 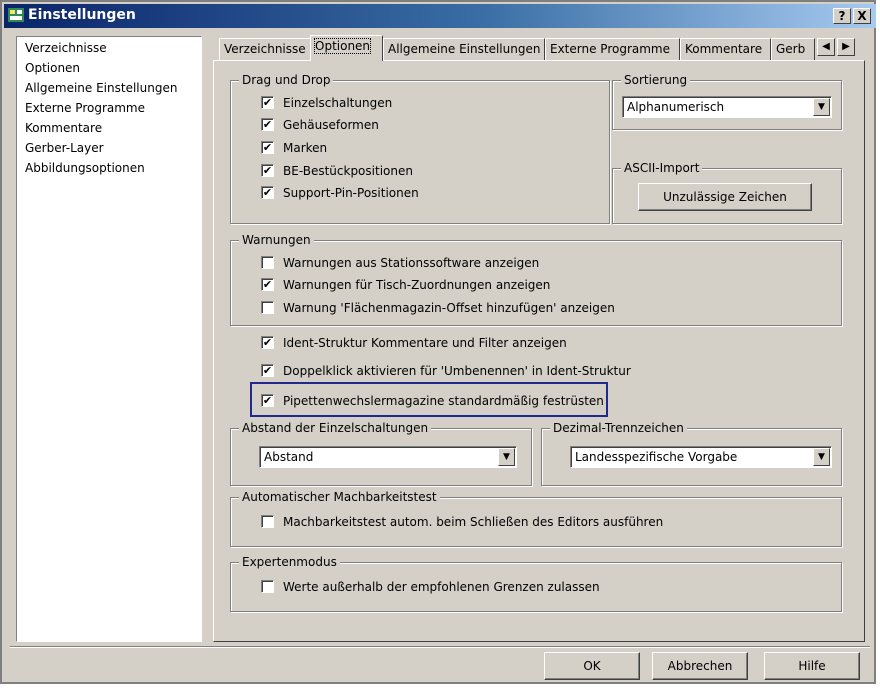 I want to click on checkbox-label: Warnungen aus Stationssoftware anzeigen, so click(x=411, y=263).